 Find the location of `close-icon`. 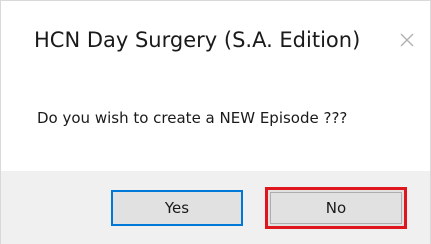

close-icon is located at coordinates (407, 40).